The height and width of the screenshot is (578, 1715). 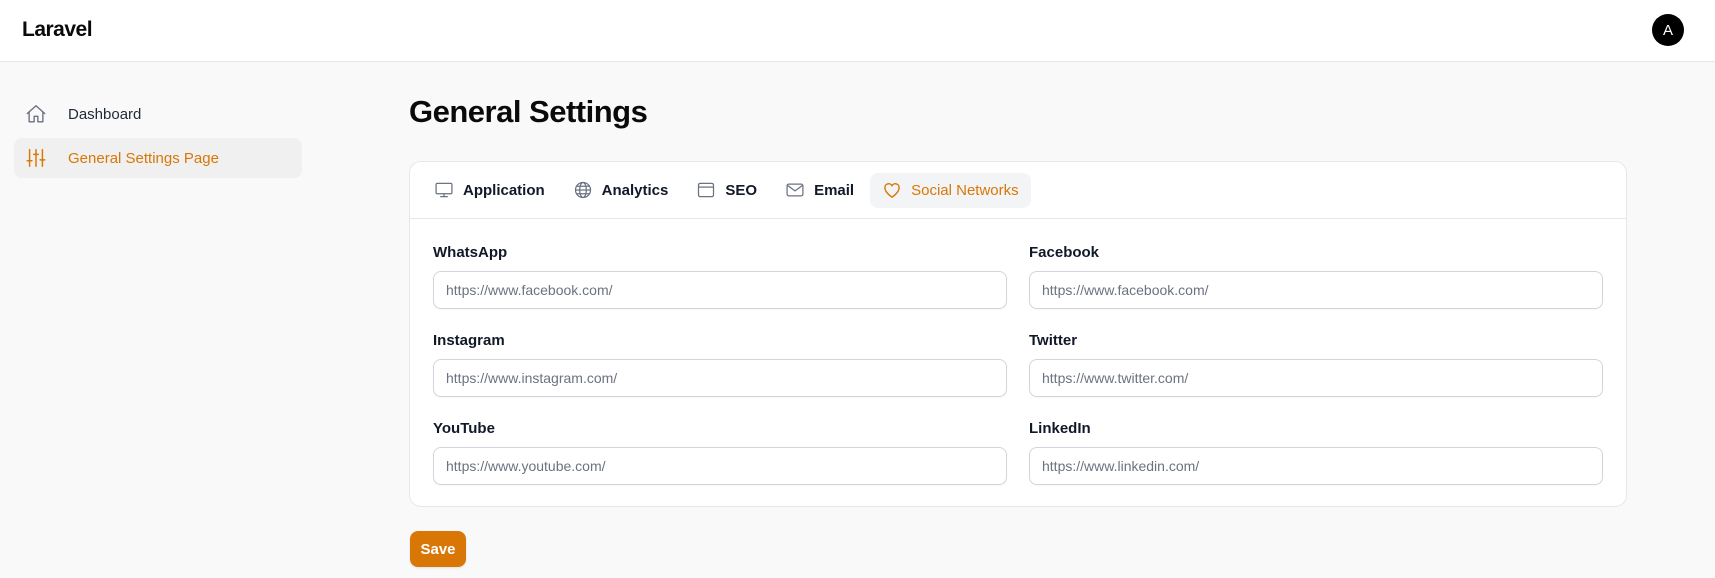 What do you see at coordinates (892, 190) in the screenshot?
I see `heart-icon` at bounding box center [892, 190].